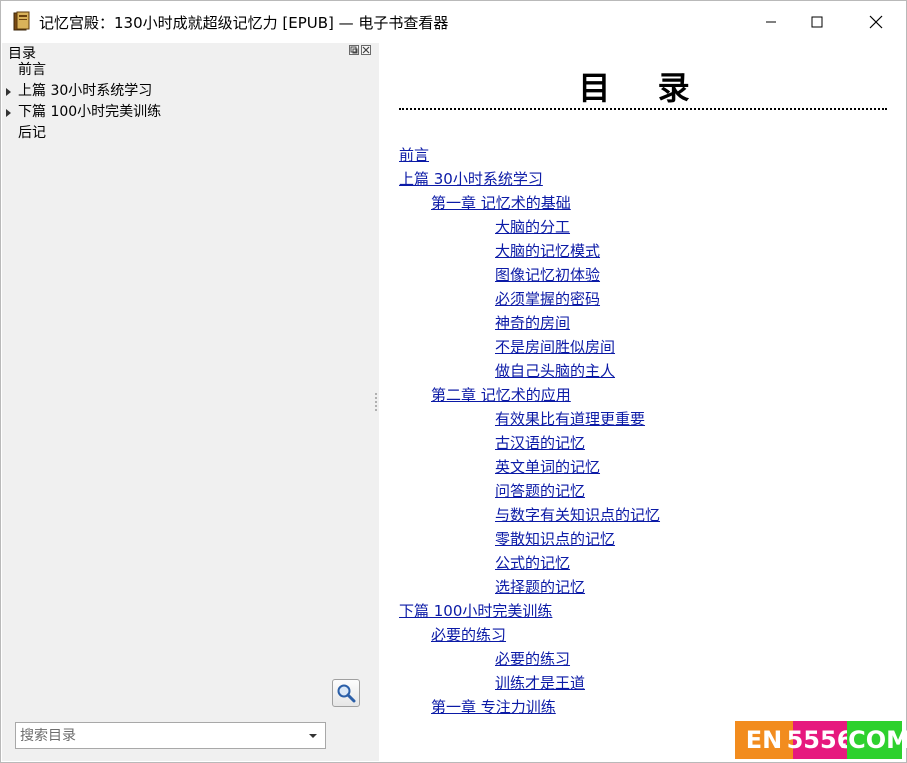  I want to click on toc-tree: 前言 上篇 30小时系统学习 下篇 100小时完美训练 后记, so click(187, 102).